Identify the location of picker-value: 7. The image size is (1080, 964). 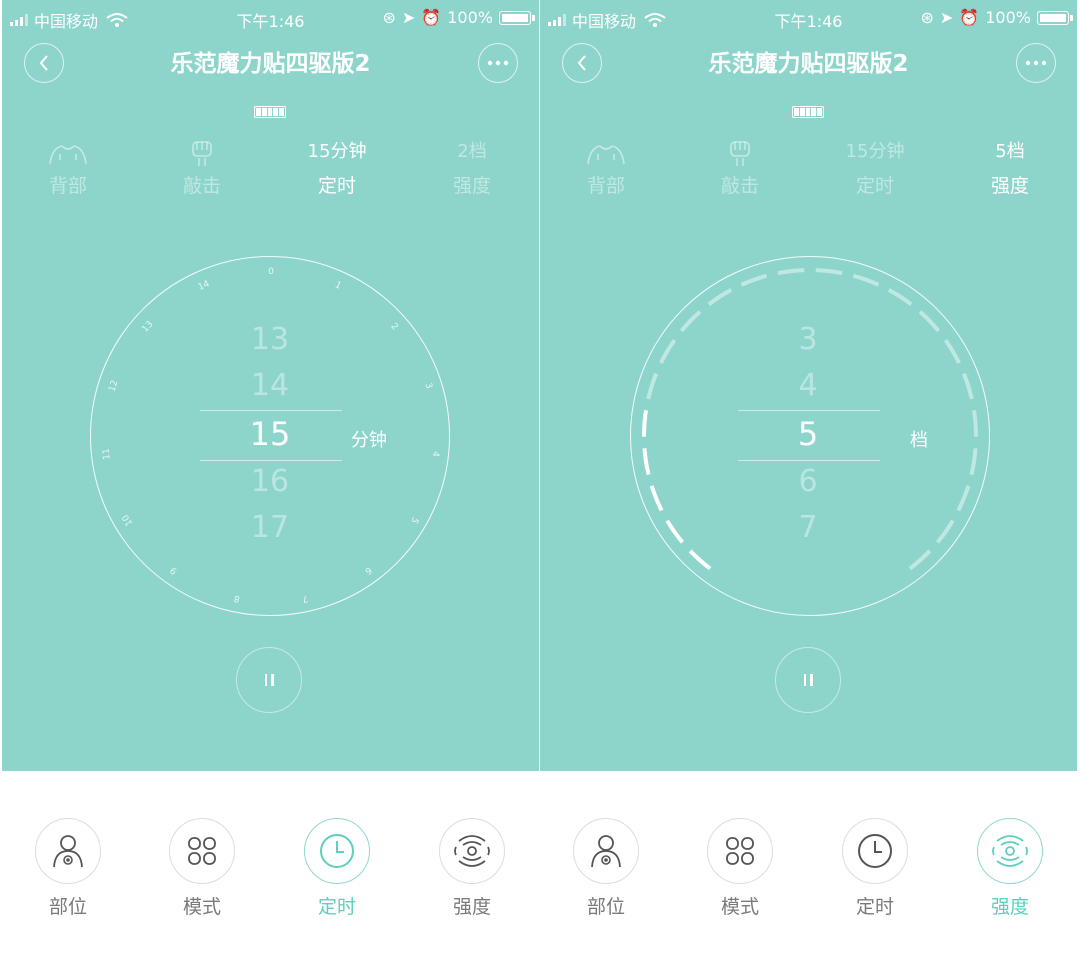
(808, 527).